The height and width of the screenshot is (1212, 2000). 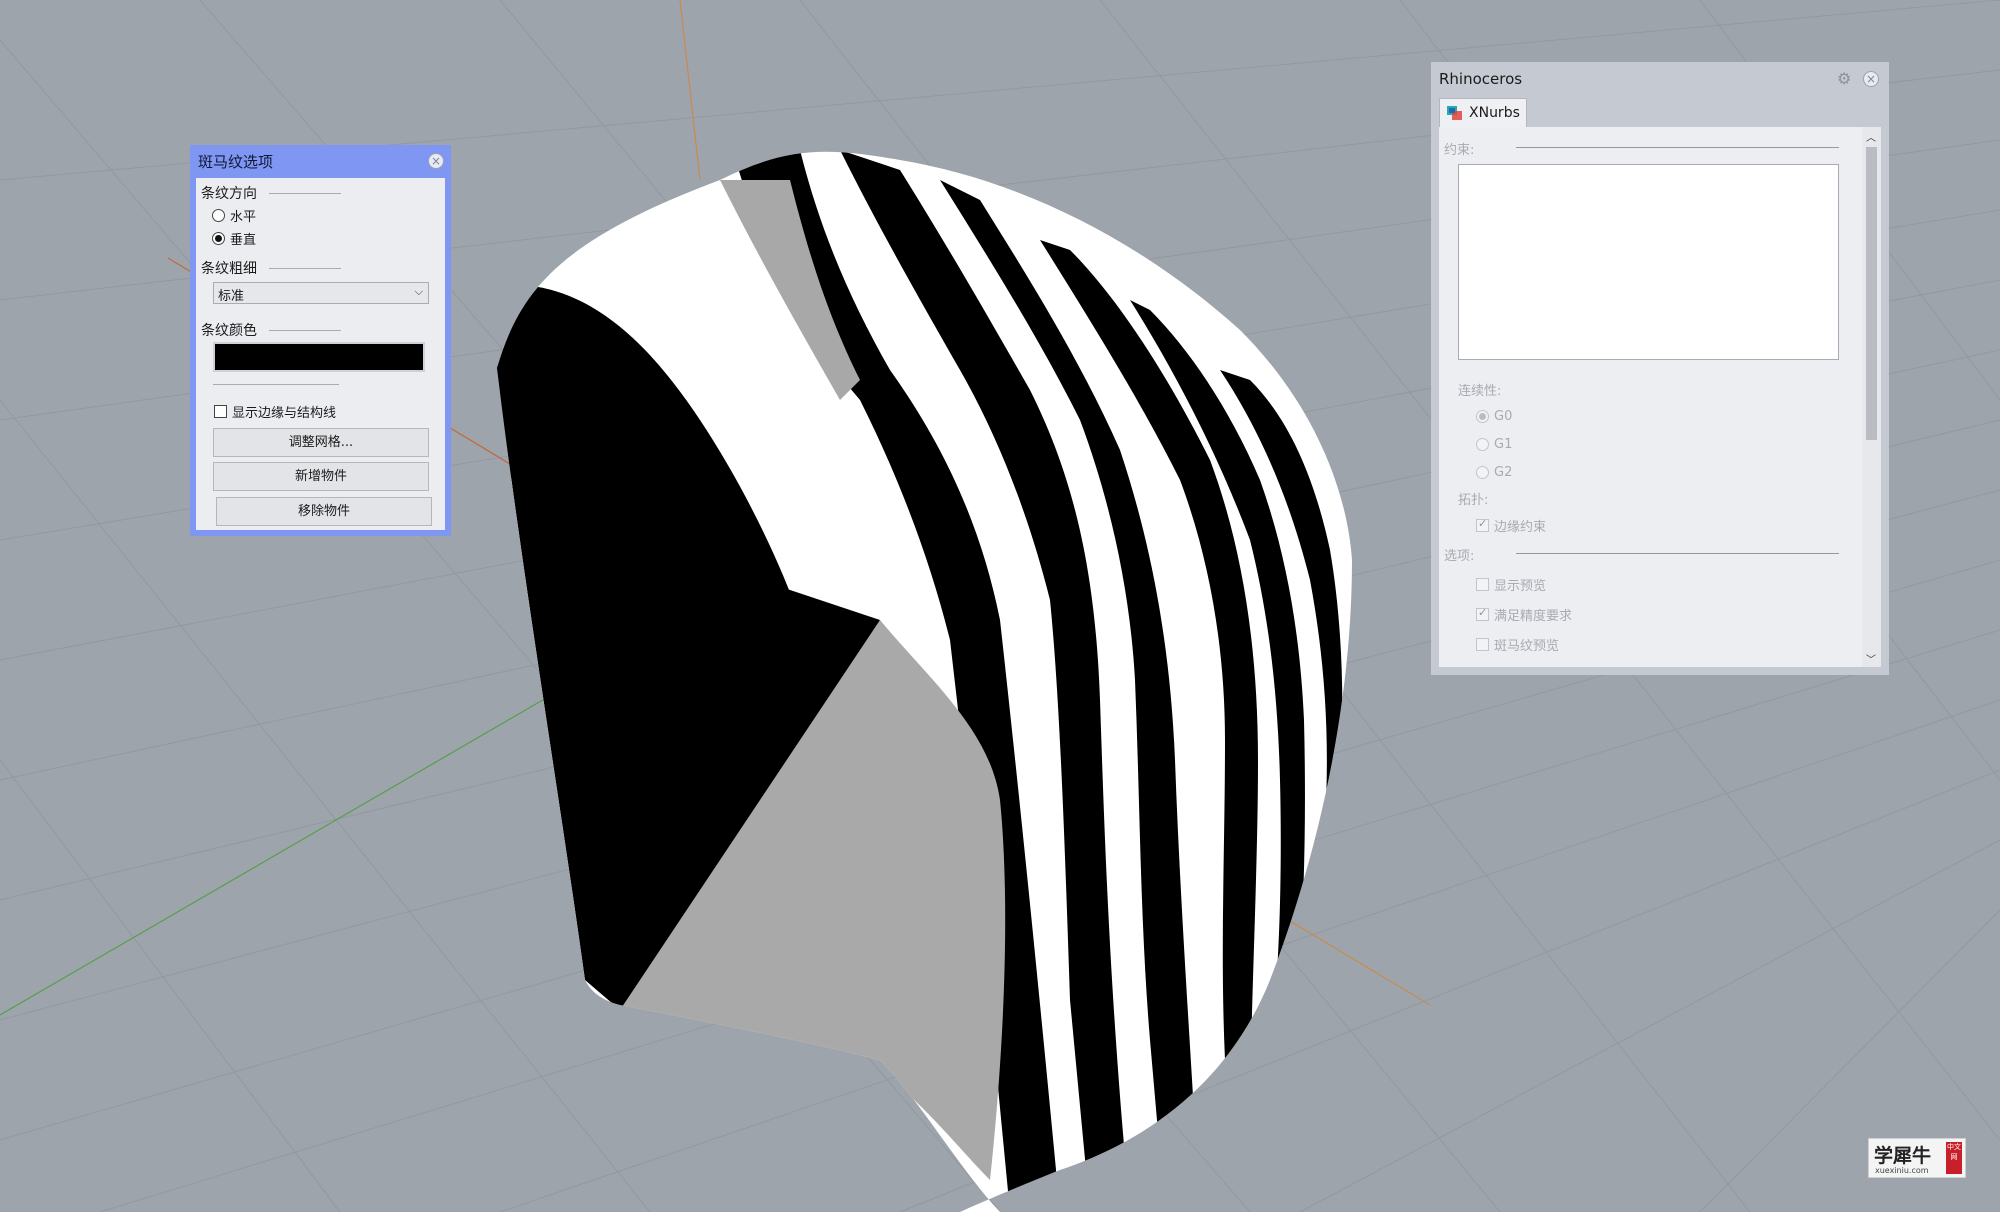 What do you see at coordinates (1503, 416) in the screenshot?
I see `radio-label: G0` at bounding box center [1503, 416].